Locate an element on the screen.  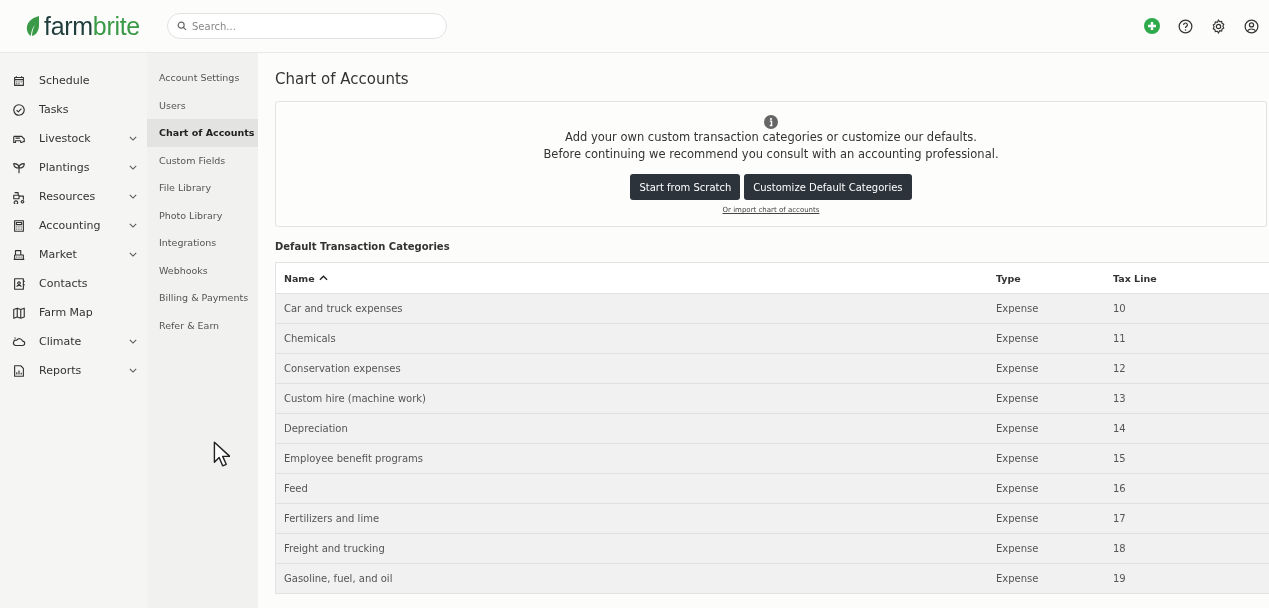
section-title: Default Transaction Categories is located at coordinates (363, 246).